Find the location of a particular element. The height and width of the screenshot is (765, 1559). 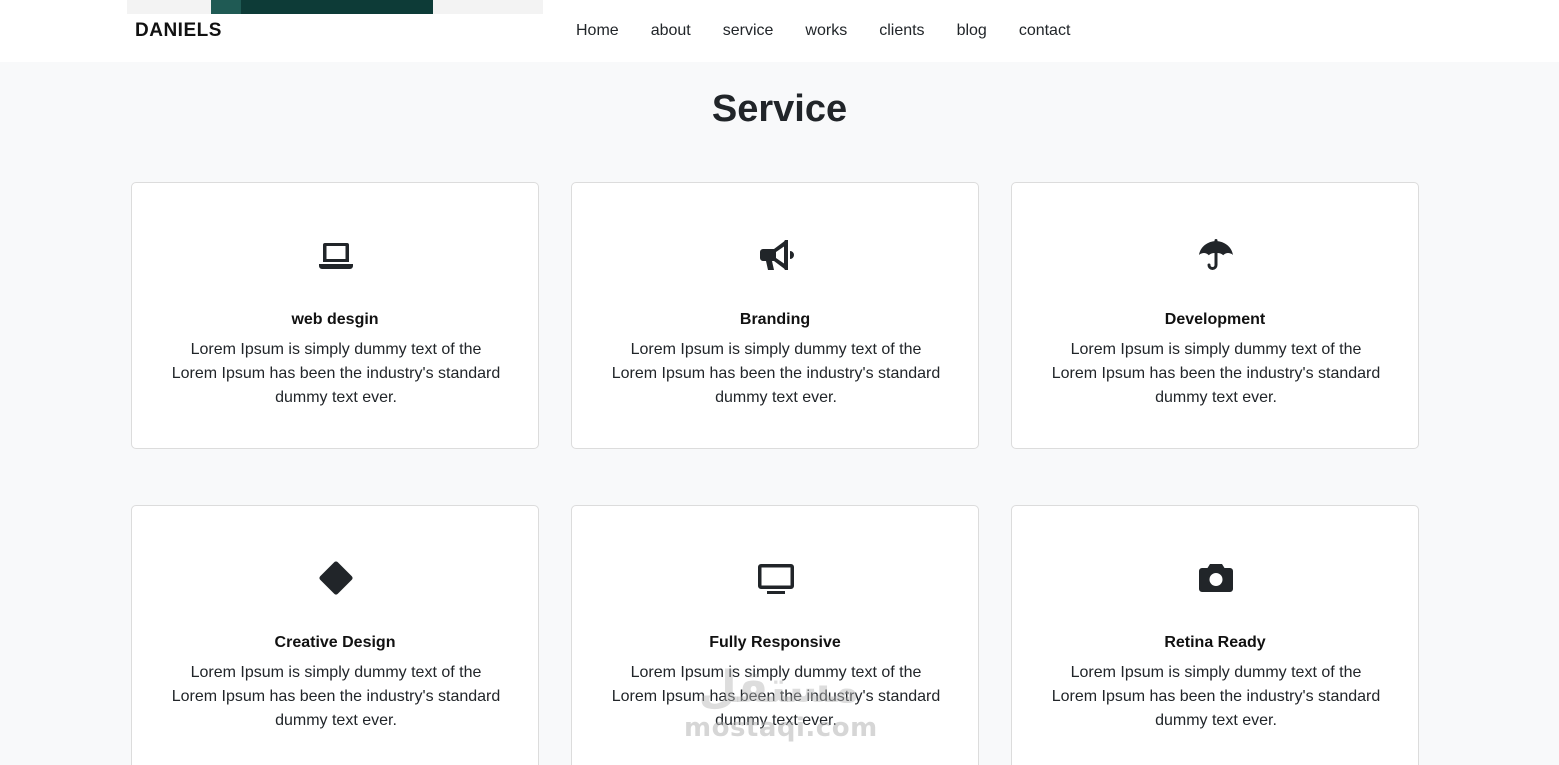

service-card-title: Branding is located at coordinates (775, 319).